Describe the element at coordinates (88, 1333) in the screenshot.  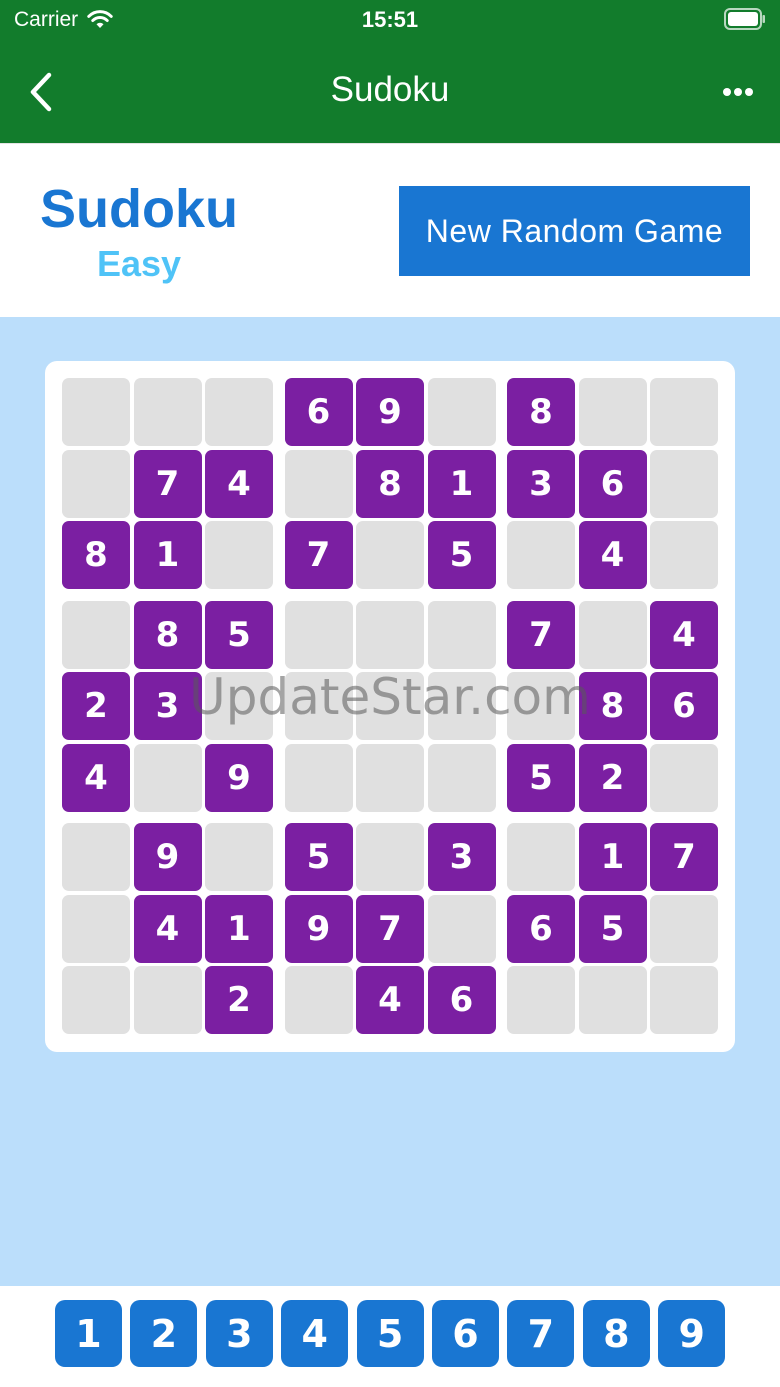
I see `number-key-1: 1` at that location.